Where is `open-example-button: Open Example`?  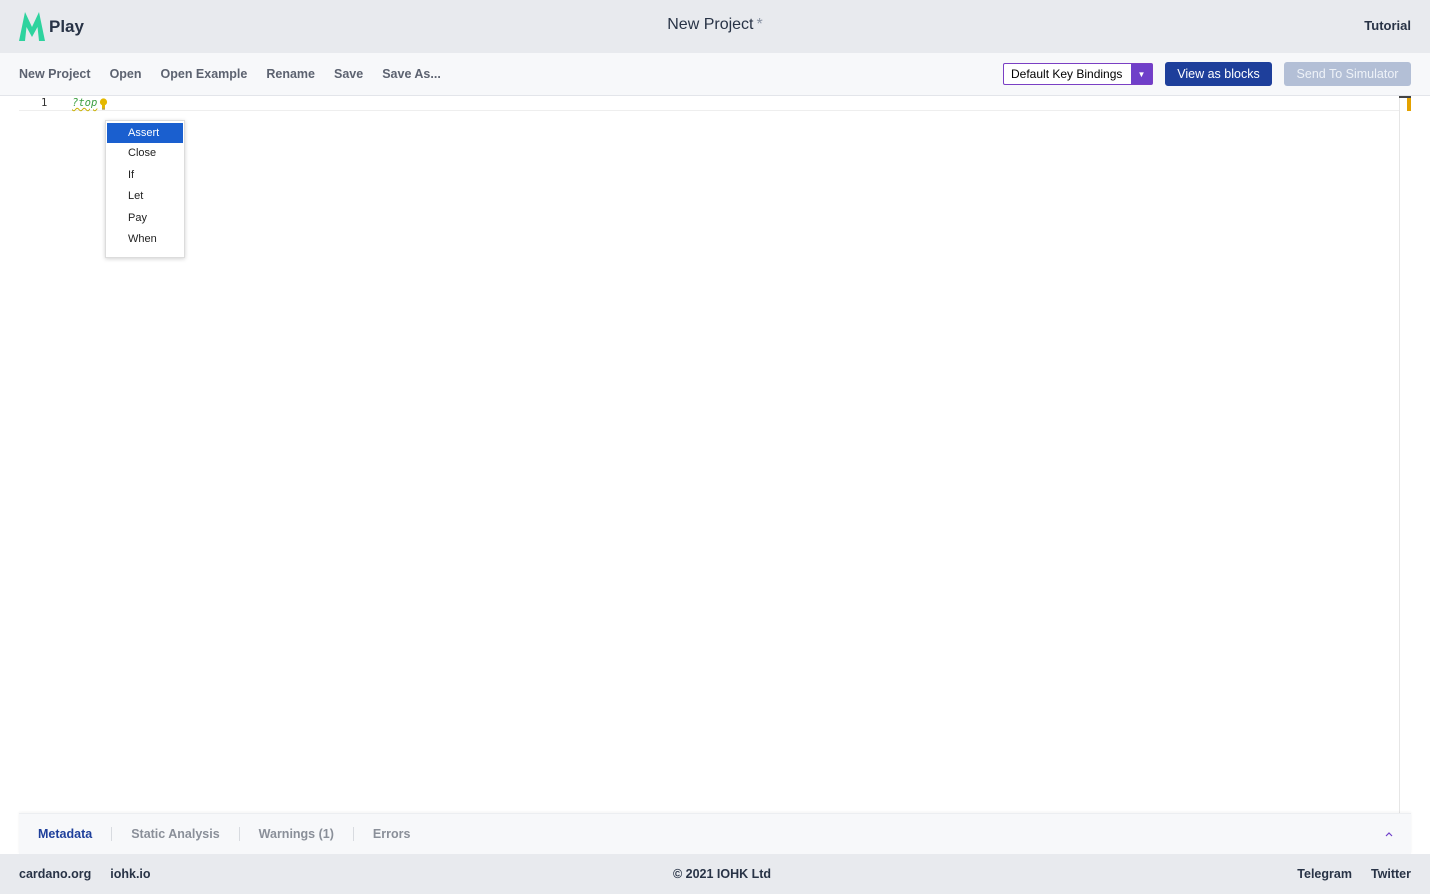
open-example-button: Open Example is located at coordinates (204, 74).